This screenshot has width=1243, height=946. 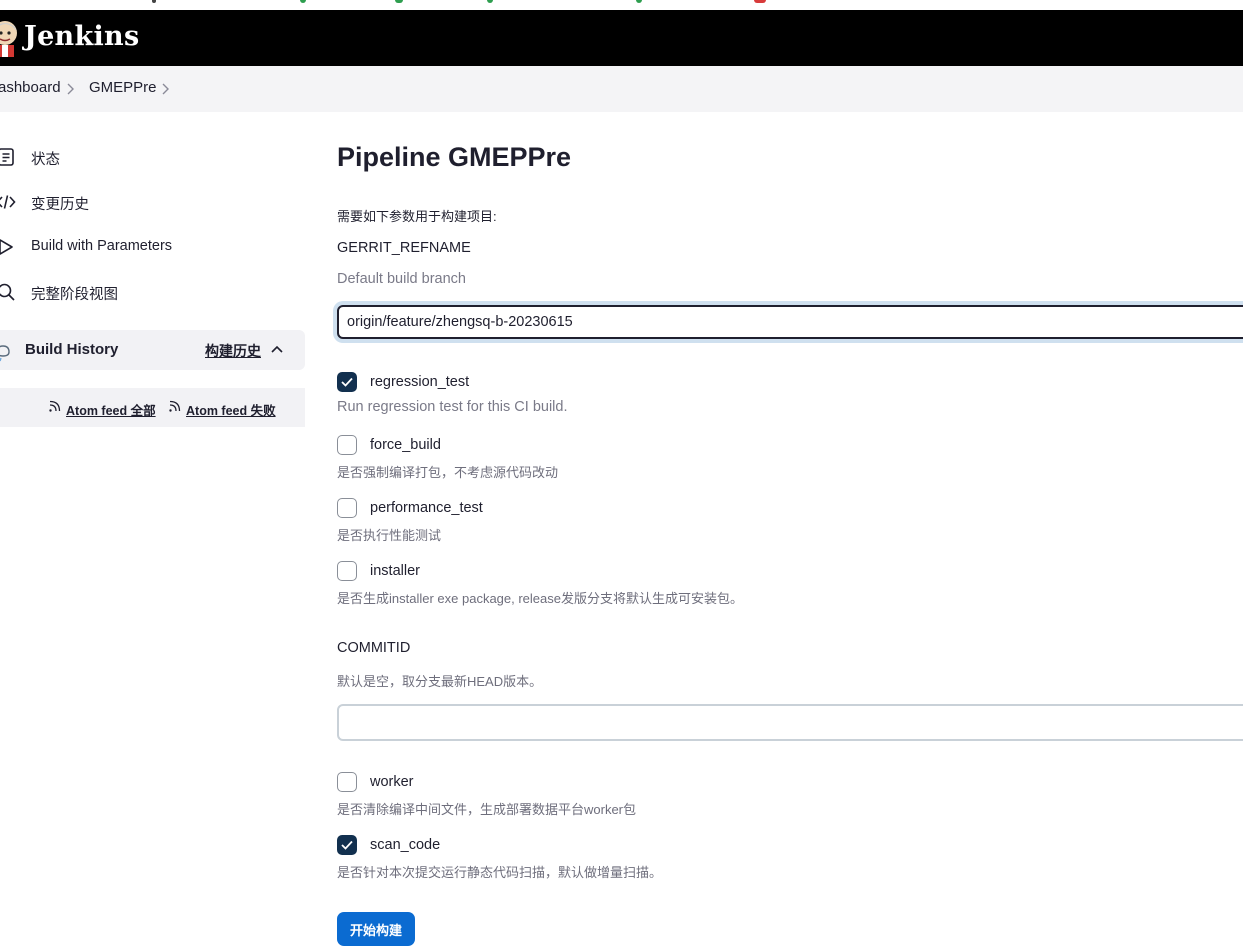 What do you see at coordinates (404, 248) in the screenshot?
I see `gerrit-refname-label: GERRIT_REFNAME` at bounding box center [404, 248].